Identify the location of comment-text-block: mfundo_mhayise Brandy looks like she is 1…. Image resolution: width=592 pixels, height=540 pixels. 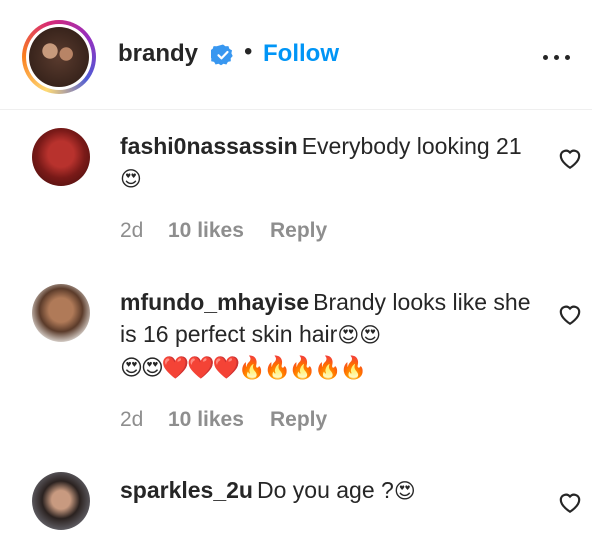
(330, 335).